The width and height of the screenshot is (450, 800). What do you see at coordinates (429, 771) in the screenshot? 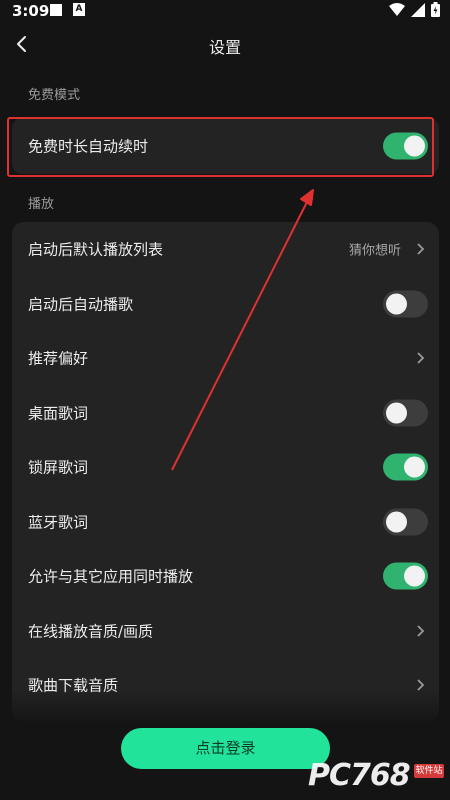
I see `watermark-badge: 软件站` at bounding box center [429, 771].